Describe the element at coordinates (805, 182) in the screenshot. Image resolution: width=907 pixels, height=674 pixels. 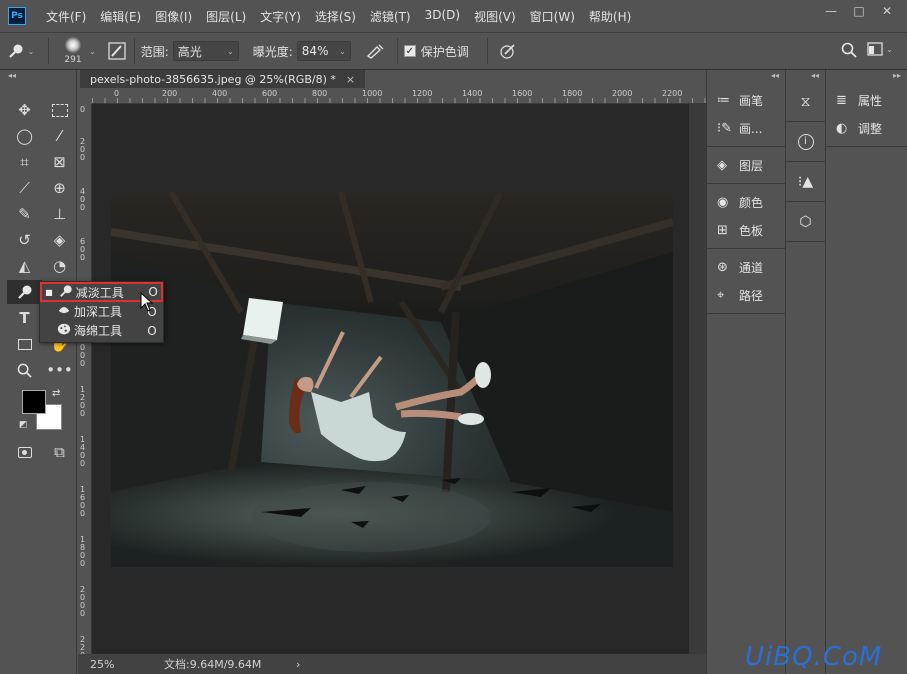
I see `character-panel-icon: ⁝▲` at that location.